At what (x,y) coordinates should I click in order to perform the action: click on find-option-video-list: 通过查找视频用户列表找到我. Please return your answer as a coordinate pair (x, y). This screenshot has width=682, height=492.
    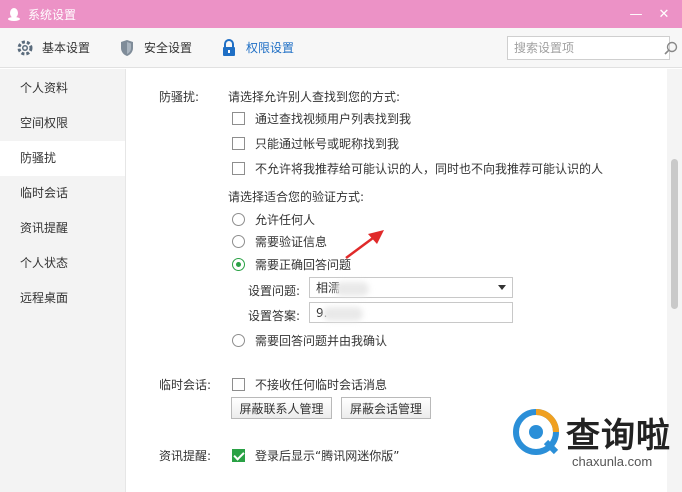
    Looking at the image, I should click on (321, 118).